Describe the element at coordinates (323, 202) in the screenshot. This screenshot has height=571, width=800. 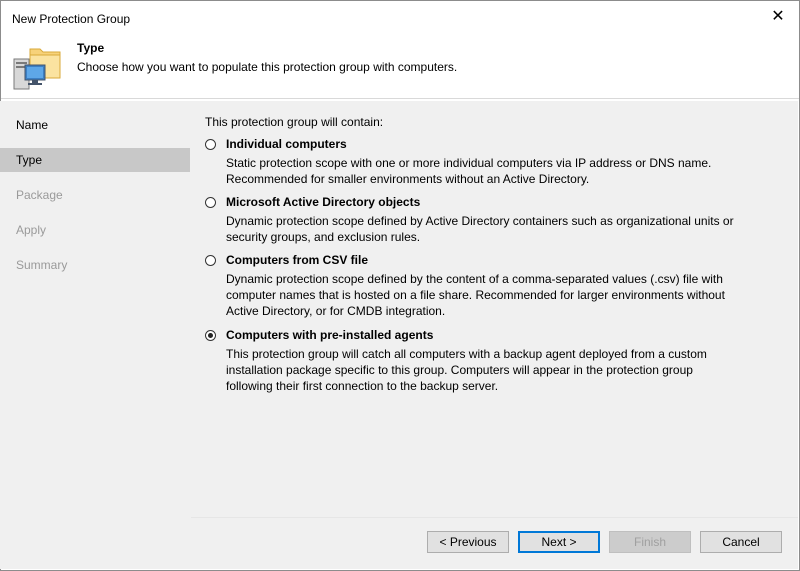
I see `option-label: Microsoft Active Directory objects` at that location.